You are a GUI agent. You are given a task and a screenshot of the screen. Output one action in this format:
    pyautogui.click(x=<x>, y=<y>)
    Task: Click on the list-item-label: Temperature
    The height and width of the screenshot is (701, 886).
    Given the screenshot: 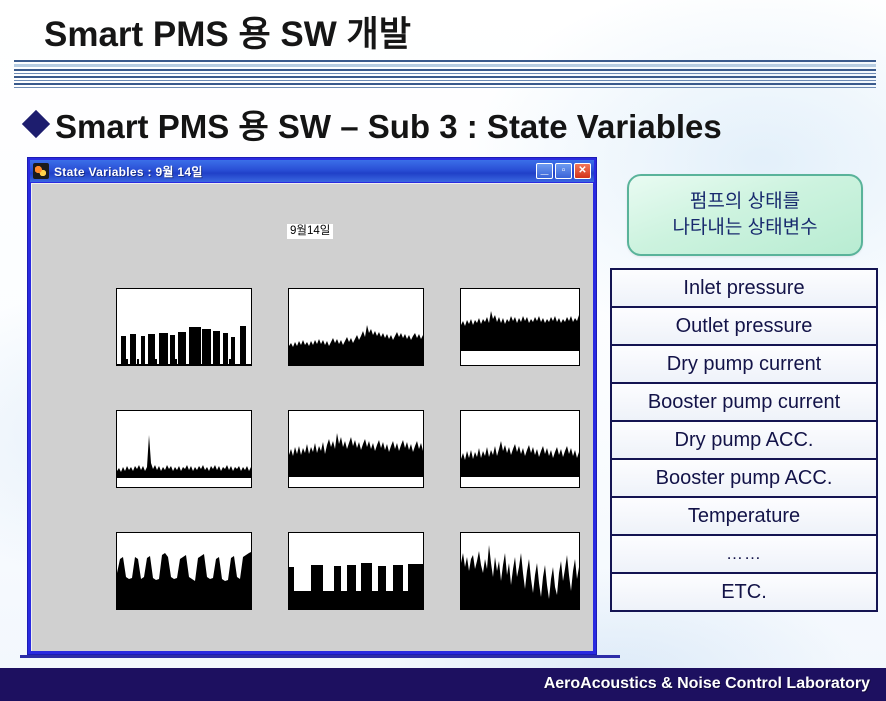 What is the action you would take?
    pyautogui.click(x=744, y=515)
    